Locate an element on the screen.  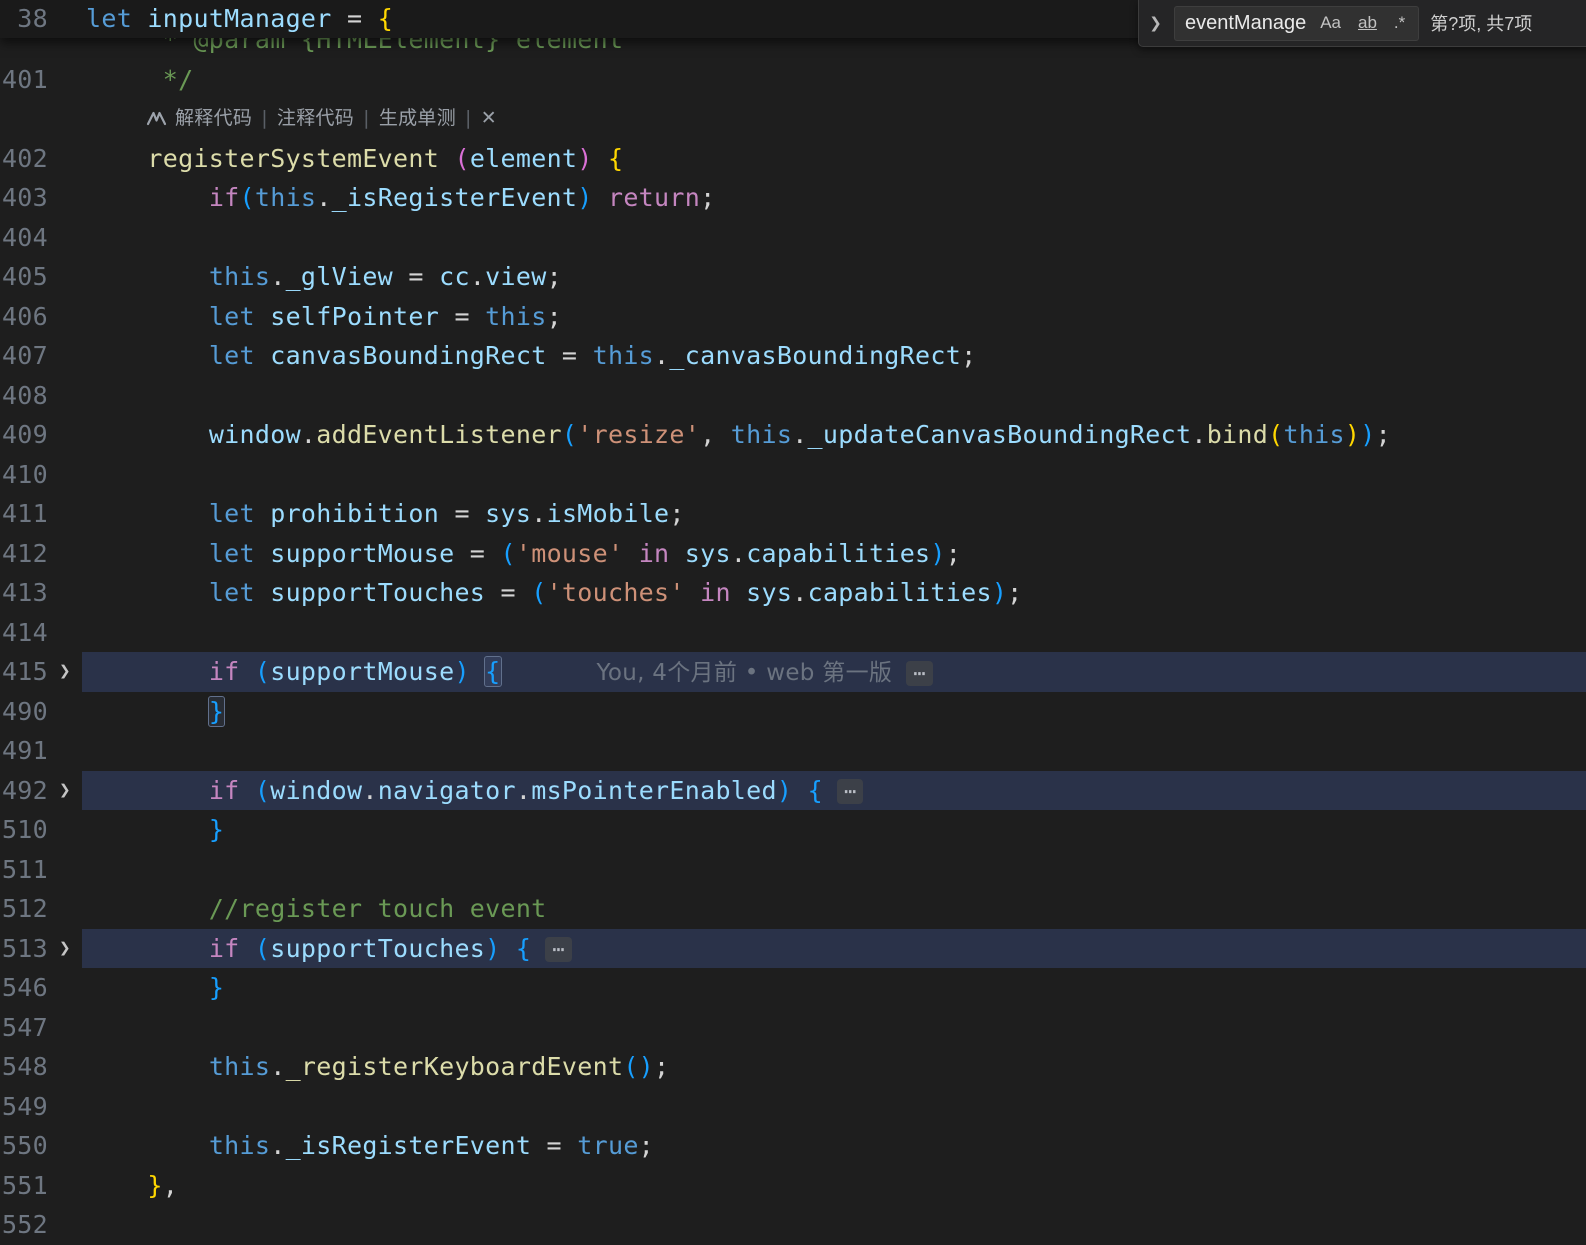
regex-button: .* is located at coordinates (1399, 23).